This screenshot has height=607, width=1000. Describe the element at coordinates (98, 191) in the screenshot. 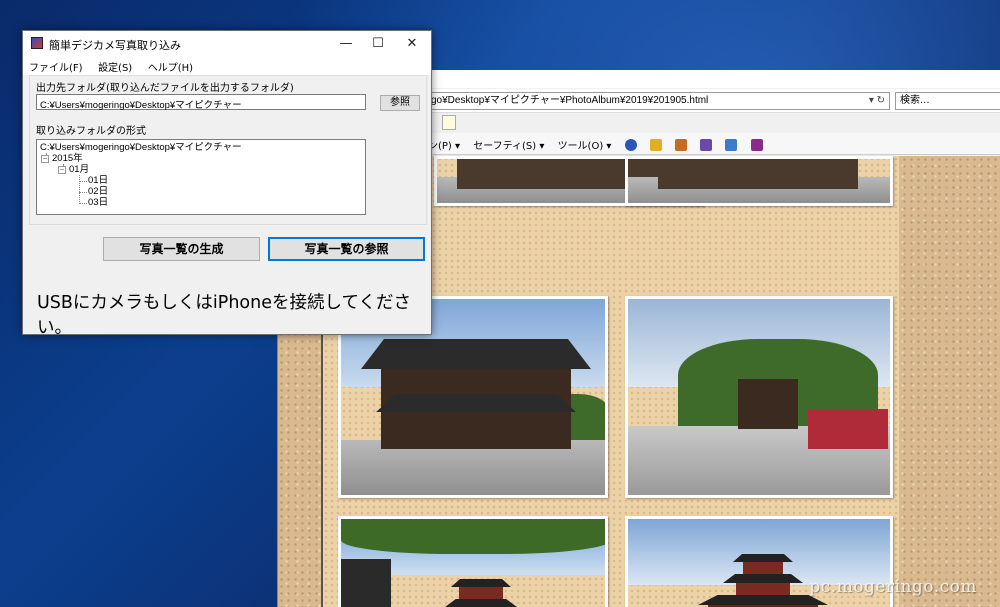

I see `tree-day-node: 02日` at that location.